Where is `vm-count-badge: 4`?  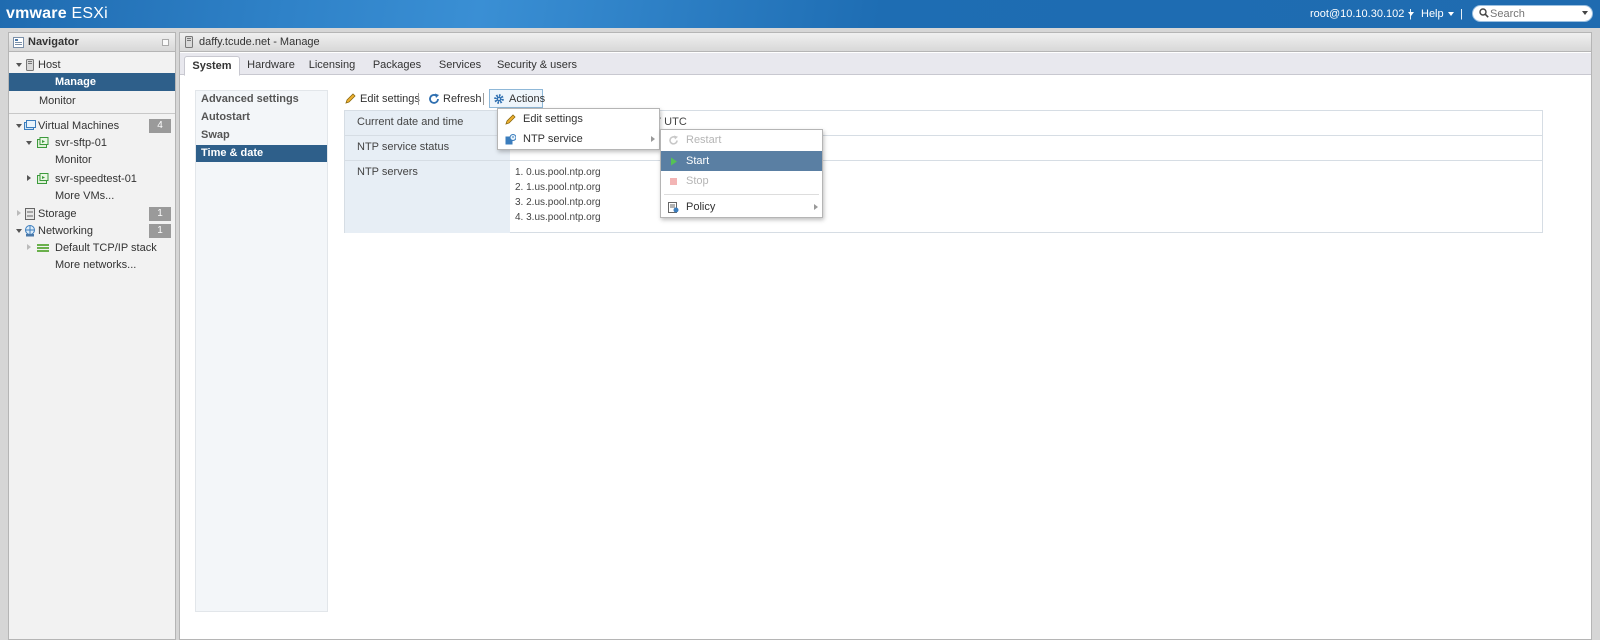 vm-count-badge: 4 is located at coordinates (160, 126).